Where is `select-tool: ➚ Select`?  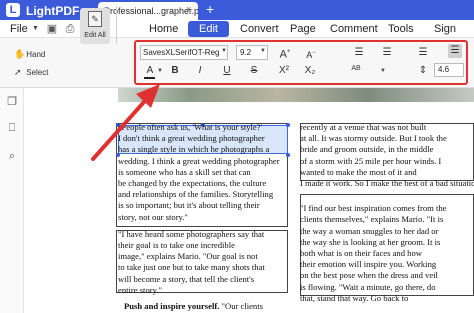
select-tool: ➚ Select is located at coordinates (31, 72).